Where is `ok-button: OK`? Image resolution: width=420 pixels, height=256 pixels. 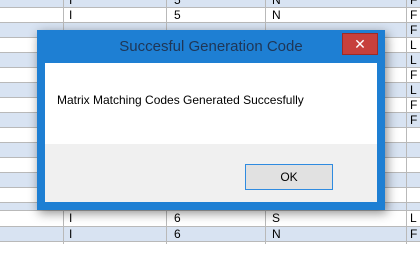
ok-button: OK is located at coordinates (289, 177).